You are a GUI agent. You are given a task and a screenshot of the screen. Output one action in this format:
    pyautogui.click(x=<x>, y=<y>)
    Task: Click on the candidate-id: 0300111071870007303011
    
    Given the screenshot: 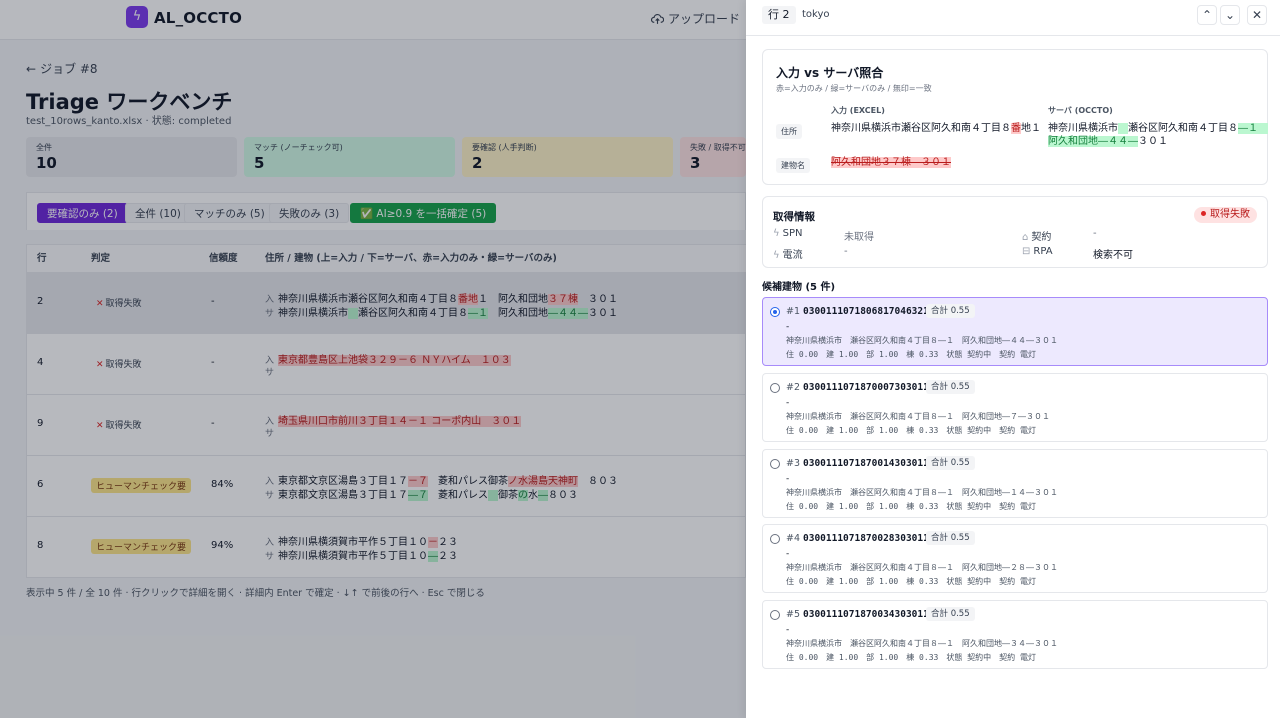 What is the action you would take?
    pyautogui.click(x=866, y=387)
    